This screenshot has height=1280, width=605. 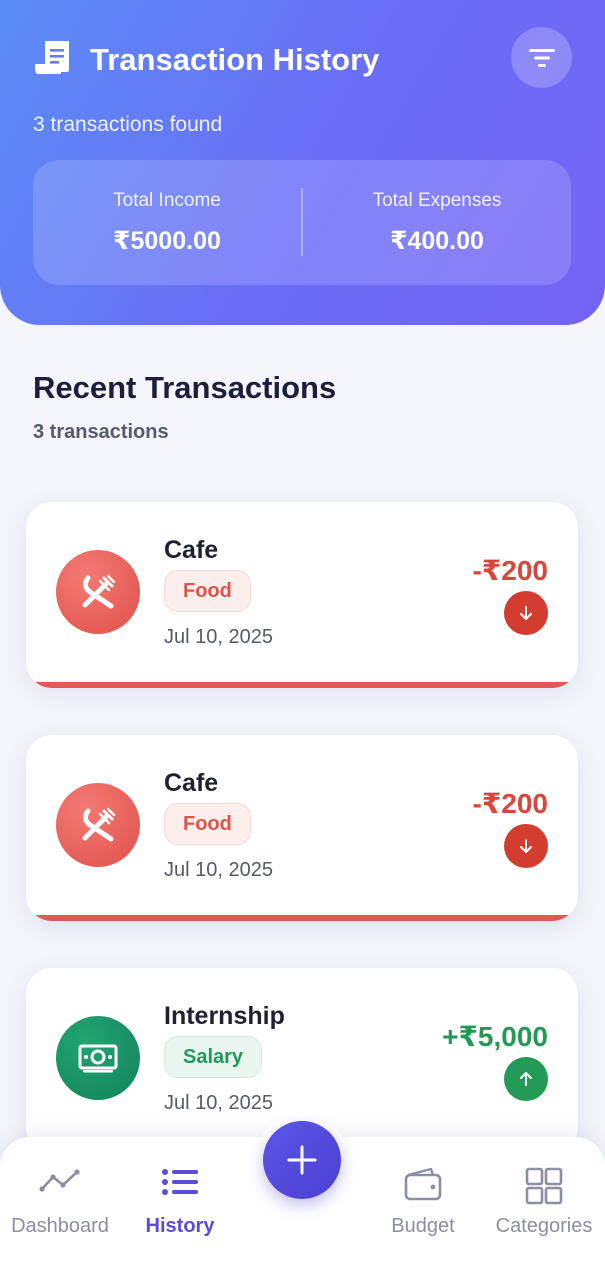 What do you see at coordinates (423, 1184) in the screenshot?
I see `wallet-icon` at bounding box center [423, 1184].